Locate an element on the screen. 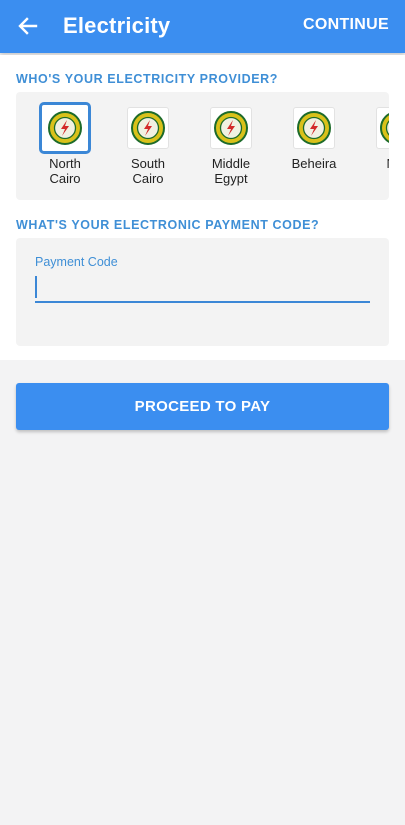 This screenshot has height=825, width=405. provider-middle-egypt: Middle Egypt is located at coordinates (231, 146).